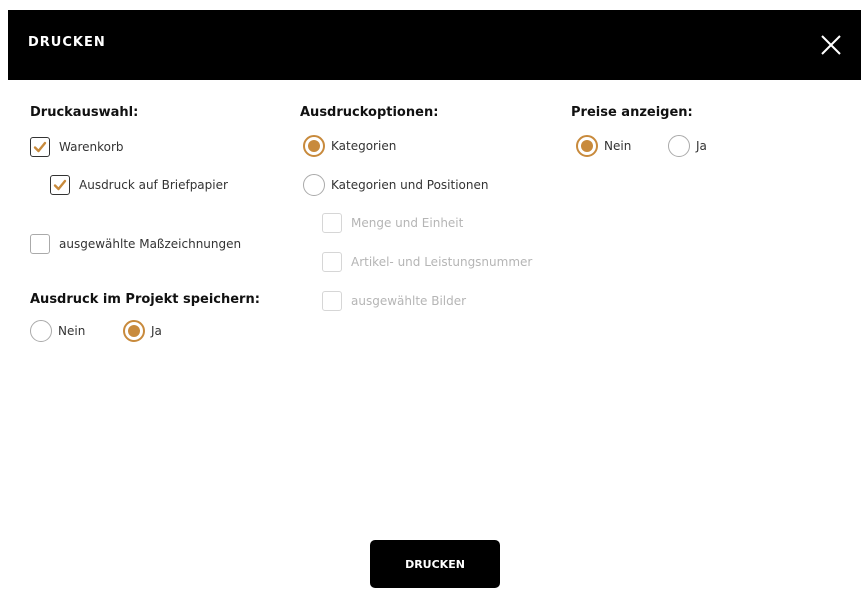 The width and height of the screenshot is (861, 603). I want to click on projekt-nein-option: Nein, so click(57, 331).